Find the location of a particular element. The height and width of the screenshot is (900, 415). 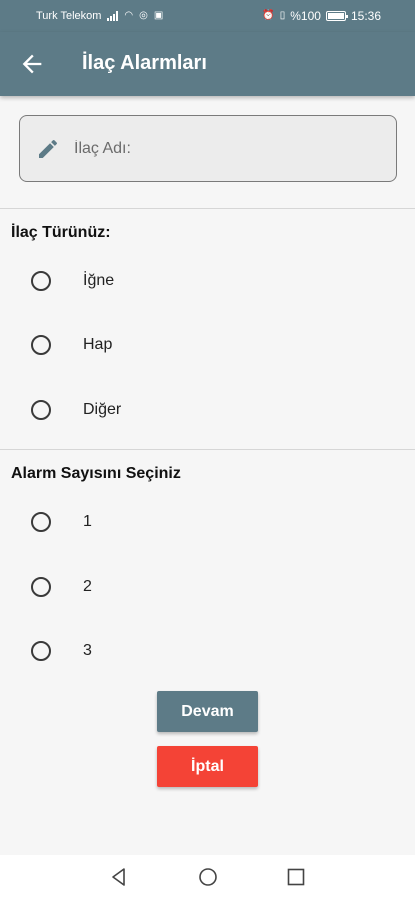

pencil-icon is located at coordinates (48, 149).